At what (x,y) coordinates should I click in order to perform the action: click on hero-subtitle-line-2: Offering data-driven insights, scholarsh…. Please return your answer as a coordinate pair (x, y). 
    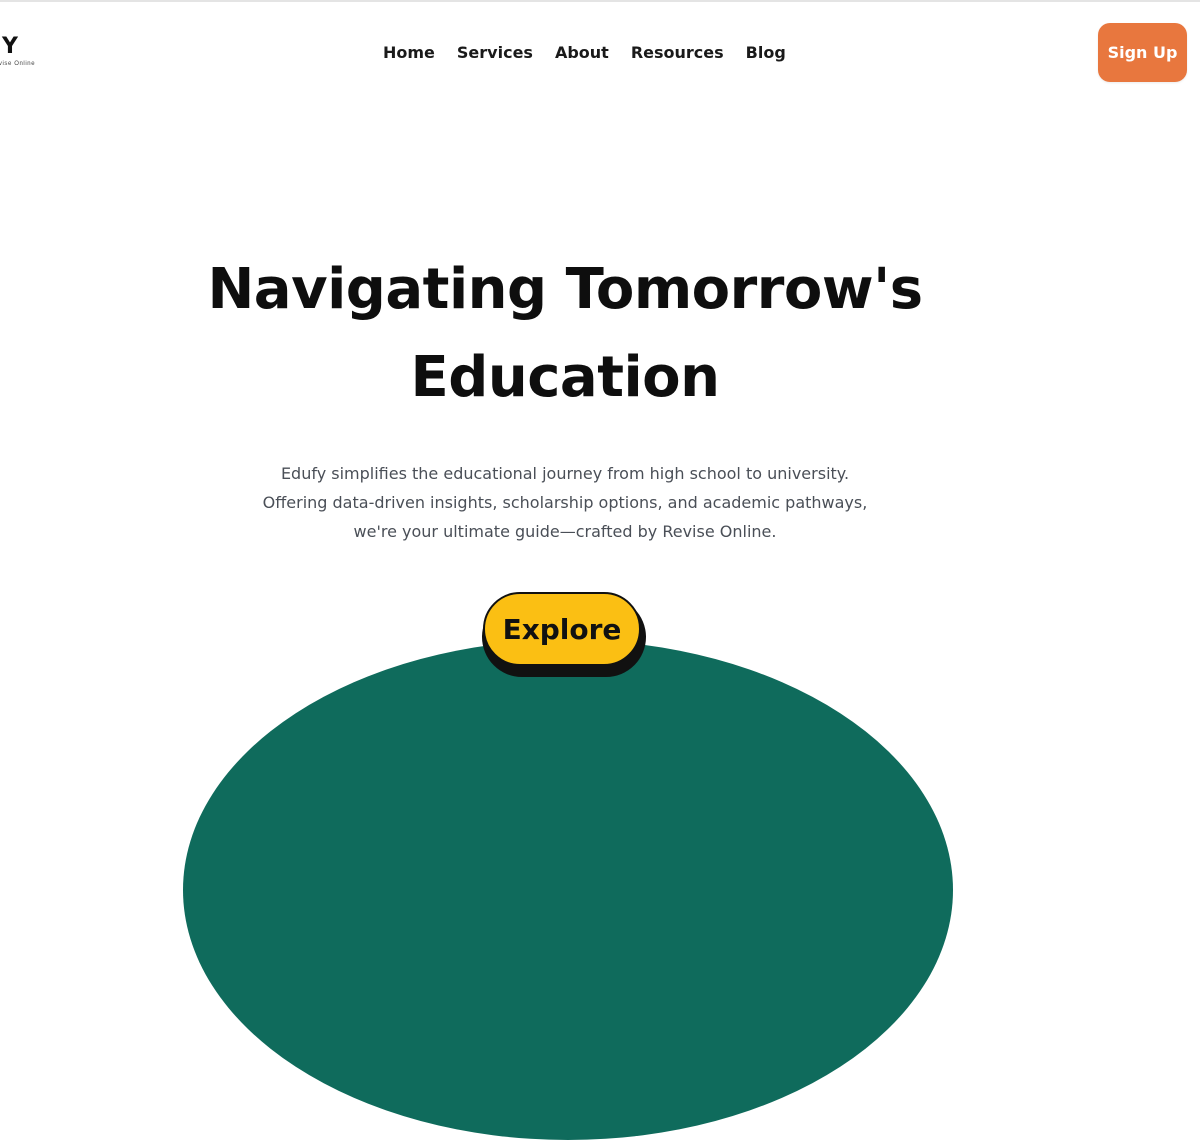
    Looking at the image, I should click on (565, 502).